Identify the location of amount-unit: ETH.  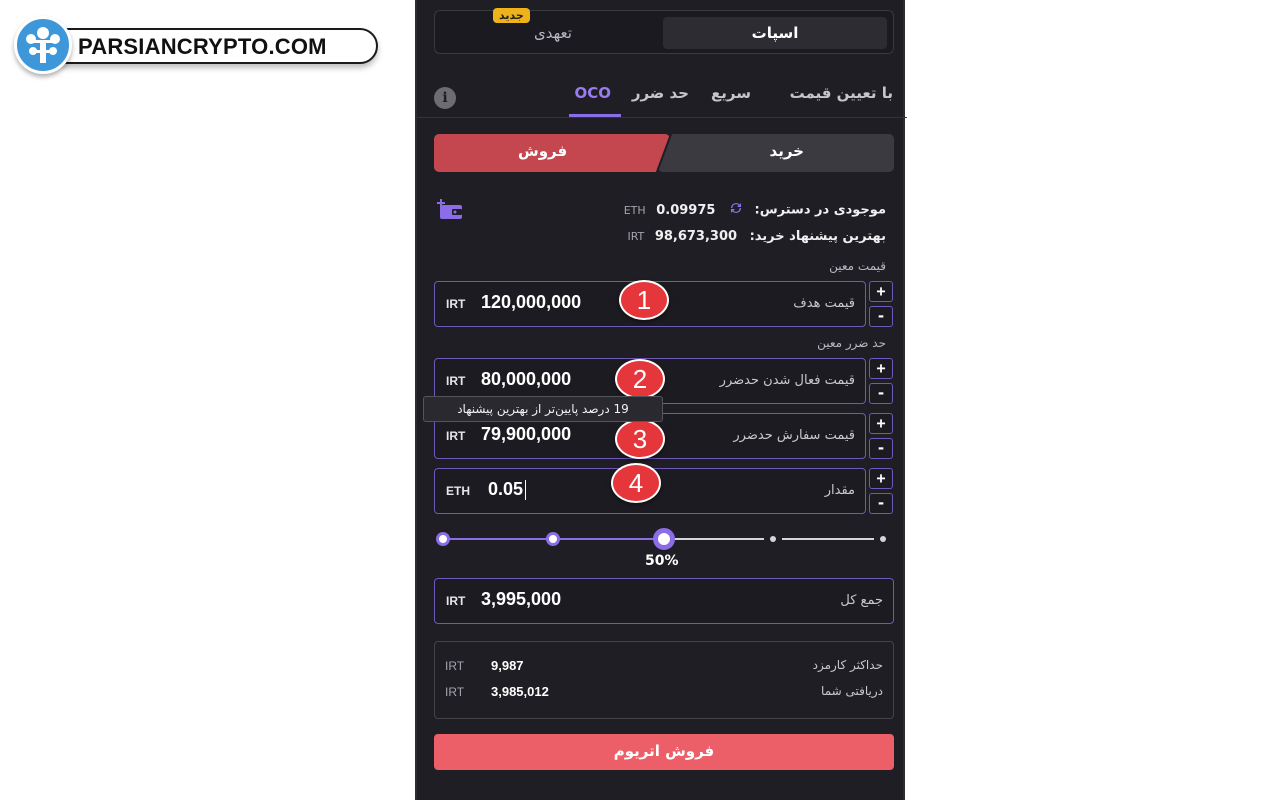
(458, 491).